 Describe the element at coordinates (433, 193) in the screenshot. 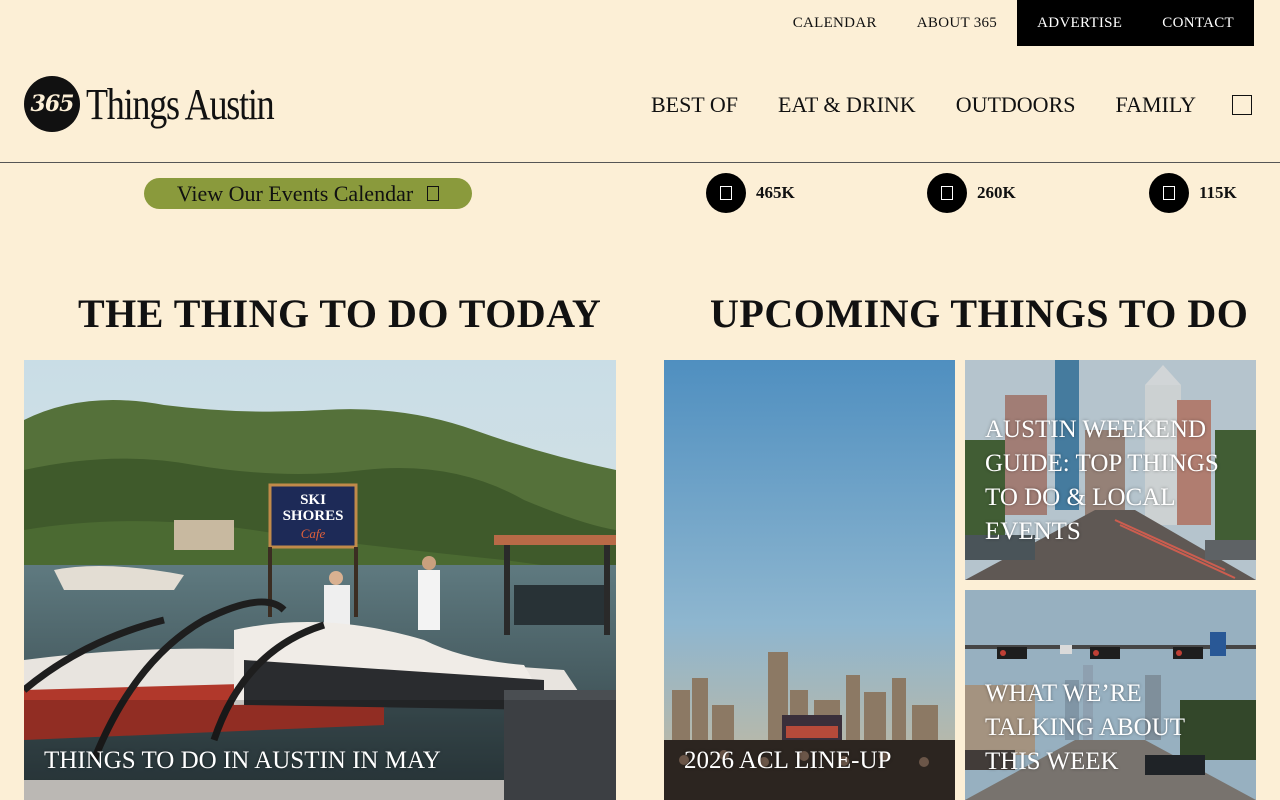

I see `calendar-icon` at that location.